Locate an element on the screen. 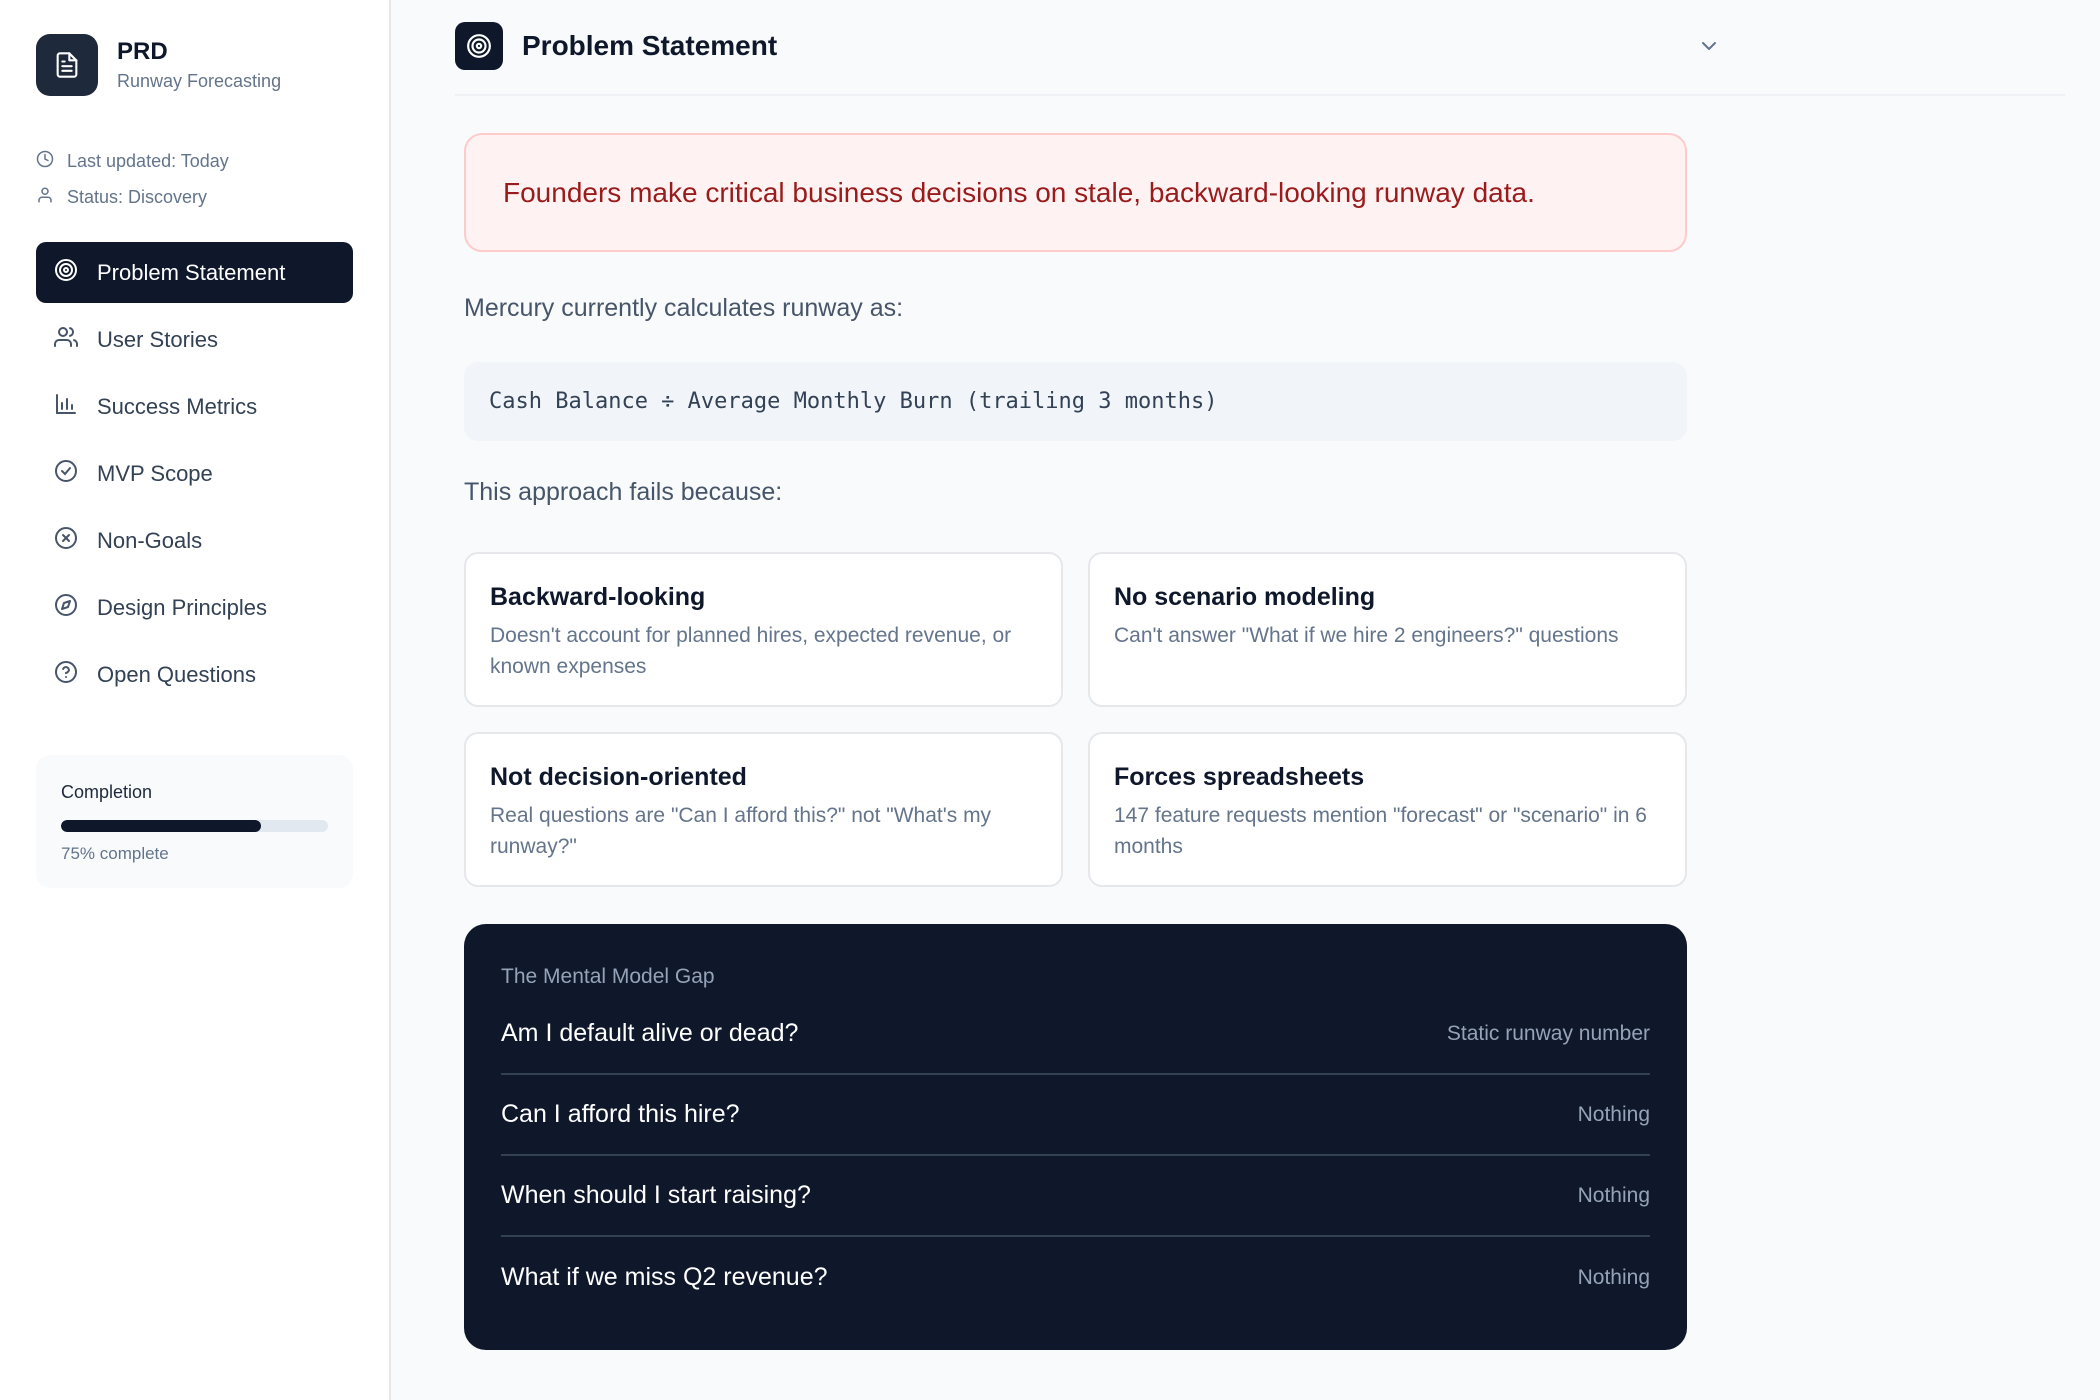 Image resolution: width=2100 pixels, height=1400 pixels. nav-item-open-questions: Open Questions is located at coordinates (194, 674).